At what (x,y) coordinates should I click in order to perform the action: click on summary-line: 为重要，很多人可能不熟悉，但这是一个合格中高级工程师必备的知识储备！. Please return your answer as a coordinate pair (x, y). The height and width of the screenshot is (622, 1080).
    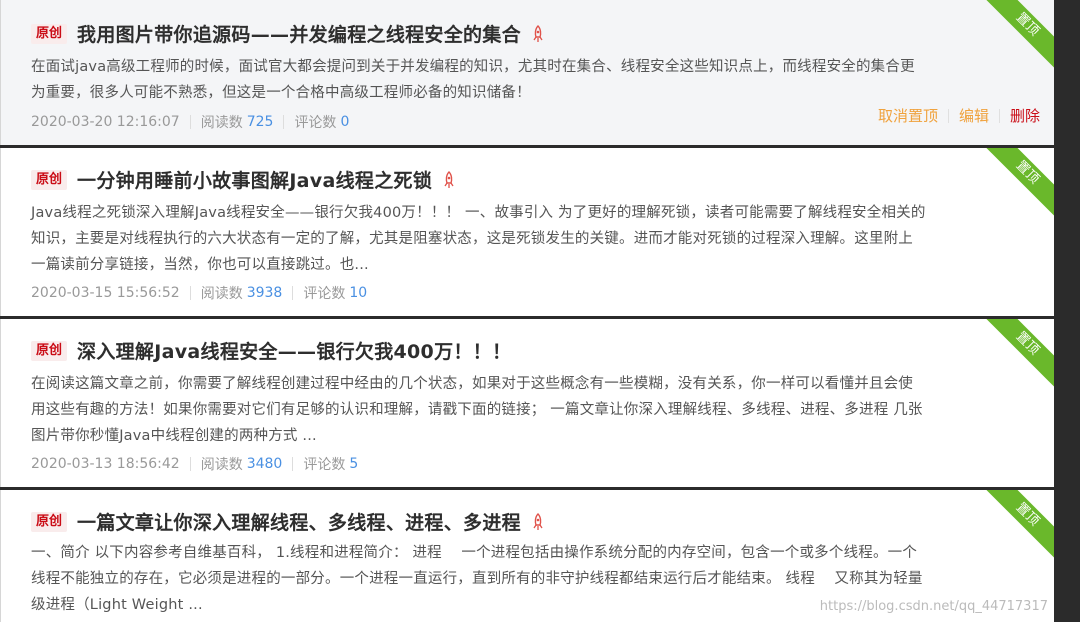
    Looking at the image, I should click on (281, 93).